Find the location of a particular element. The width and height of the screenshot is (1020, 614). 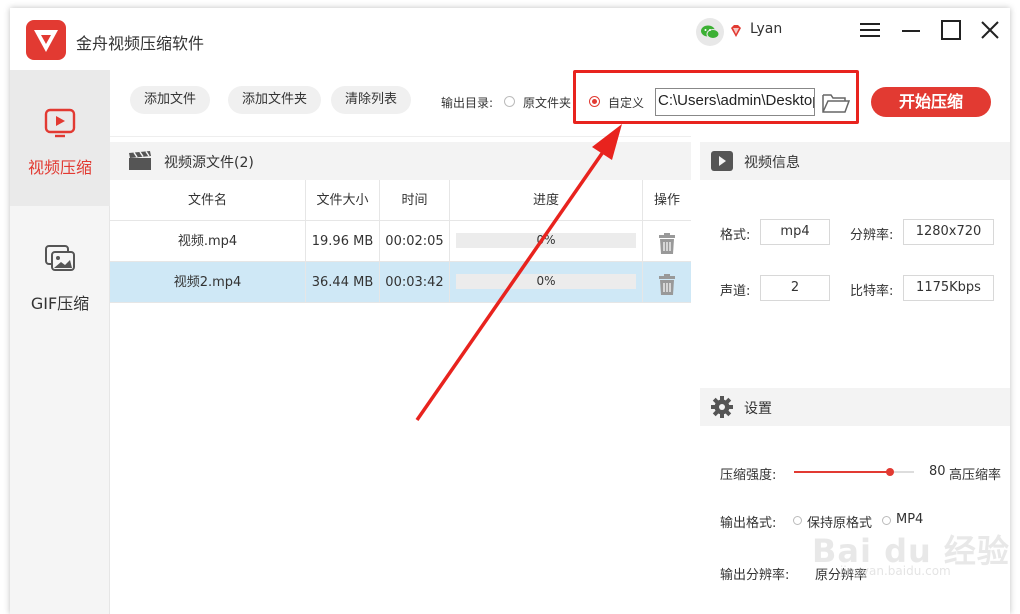

custom-folder-label: 自定义 is located at coordinates (626, 102).